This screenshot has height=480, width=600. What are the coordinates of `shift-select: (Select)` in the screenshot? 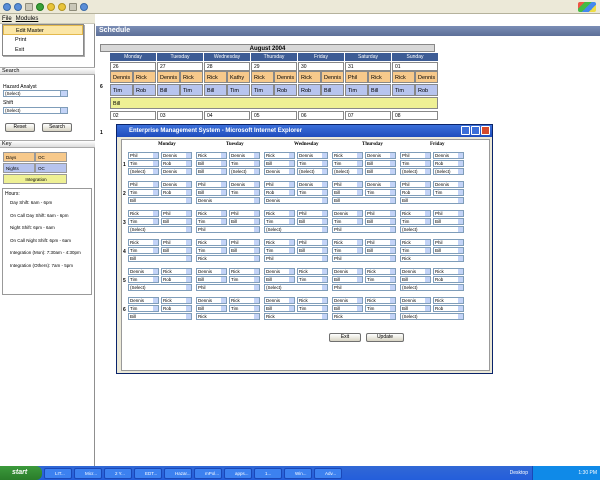 It's located at (35, 110).